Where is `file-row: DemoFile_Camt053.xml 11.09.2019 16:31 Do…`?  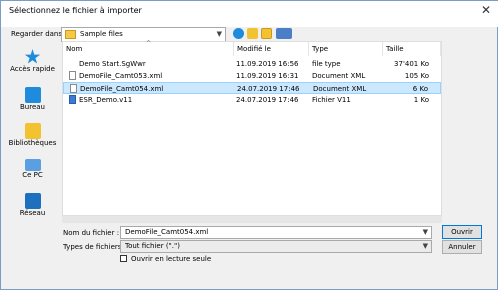 file-row: DemoFile_Camt053.xml 11.09.2019 16:31 Do… is located at coordinates (252, 76).